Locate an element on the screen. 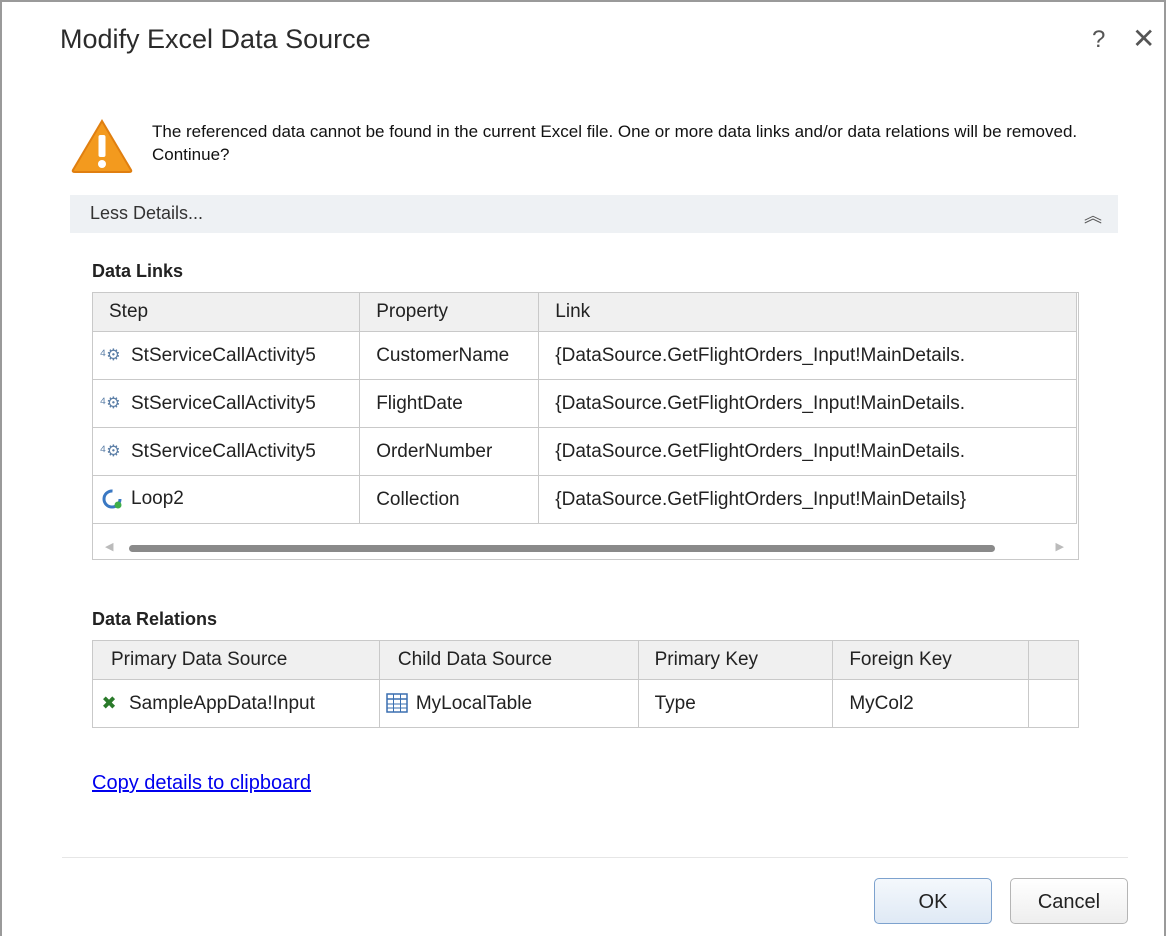 The height and width of the screenshot is (938, 1169). property-cell: Collection is located at coordinates (449, 499).